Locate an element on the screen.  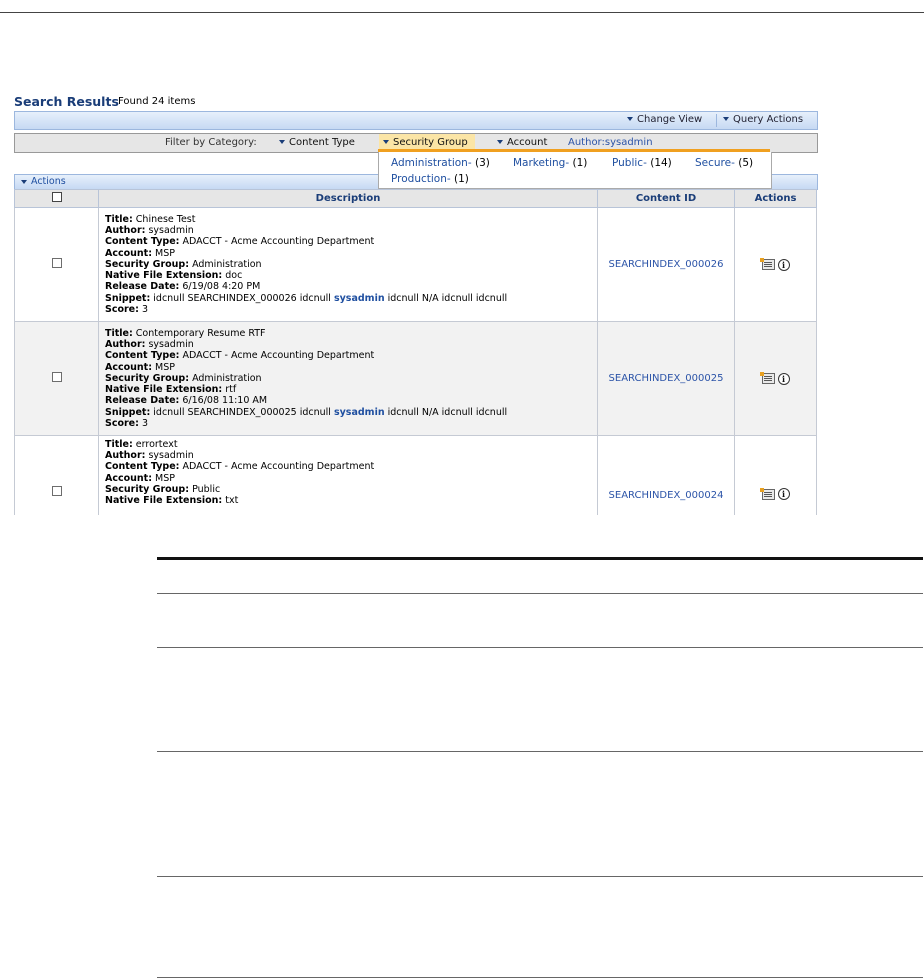
field-native-file-extension: Native File Extension: txt is located at coordinates (172, 501).